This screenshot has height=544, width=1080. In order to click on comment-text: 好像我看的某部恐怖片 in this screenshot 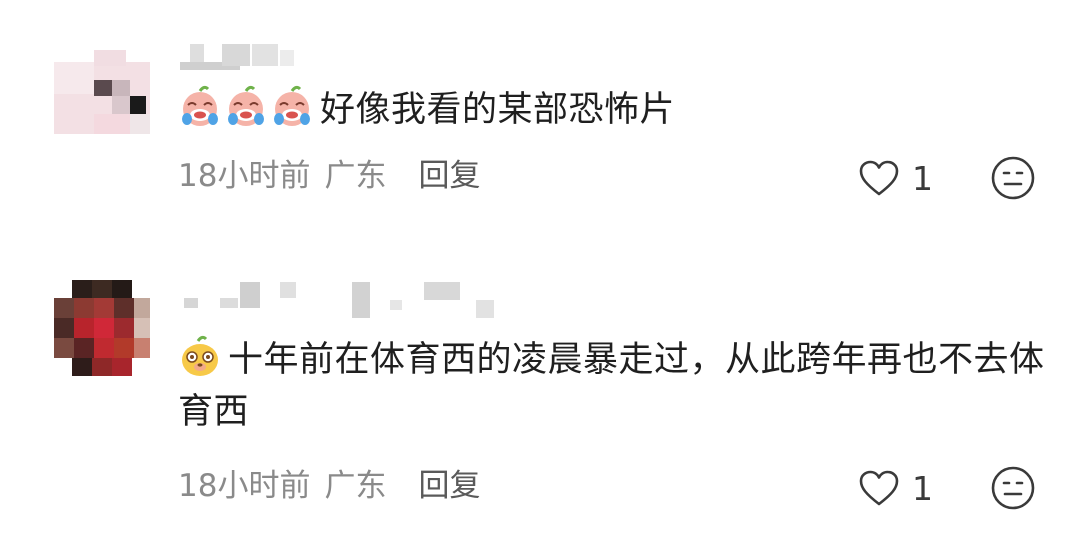, I will do `click(613, 110)`.